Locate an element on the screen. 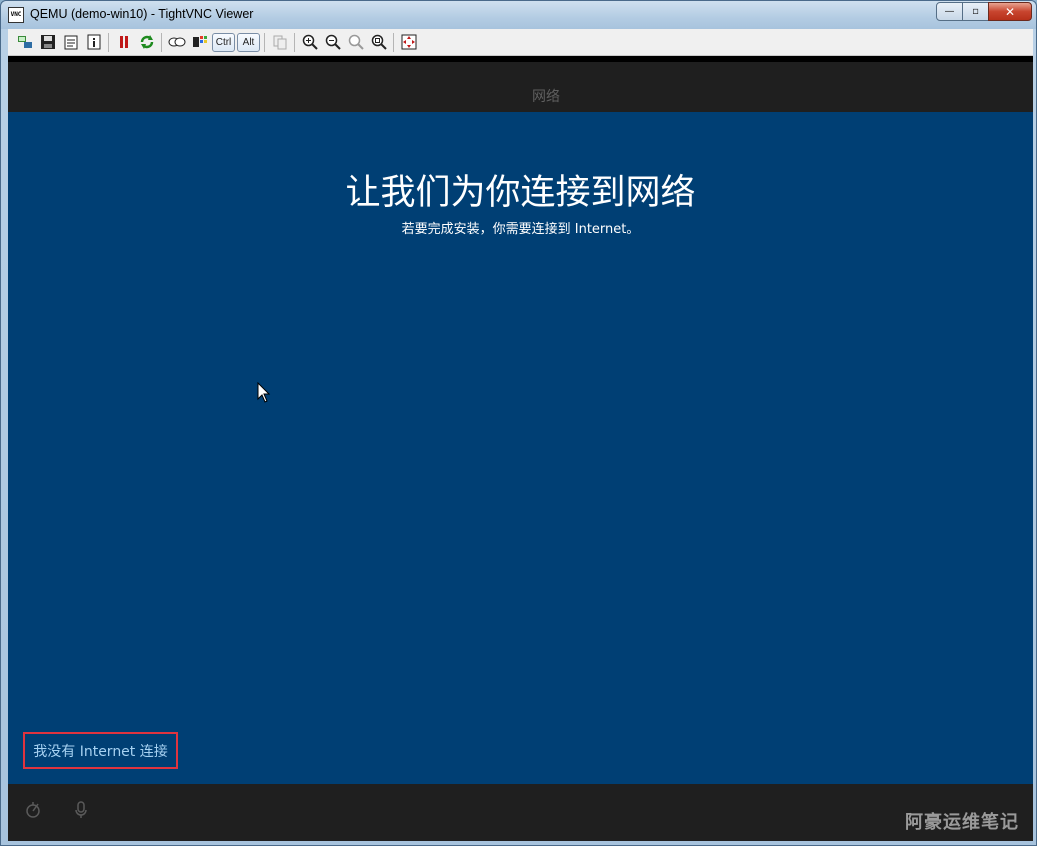  section-label-network: 网络 is located at coordinates (546, 97).